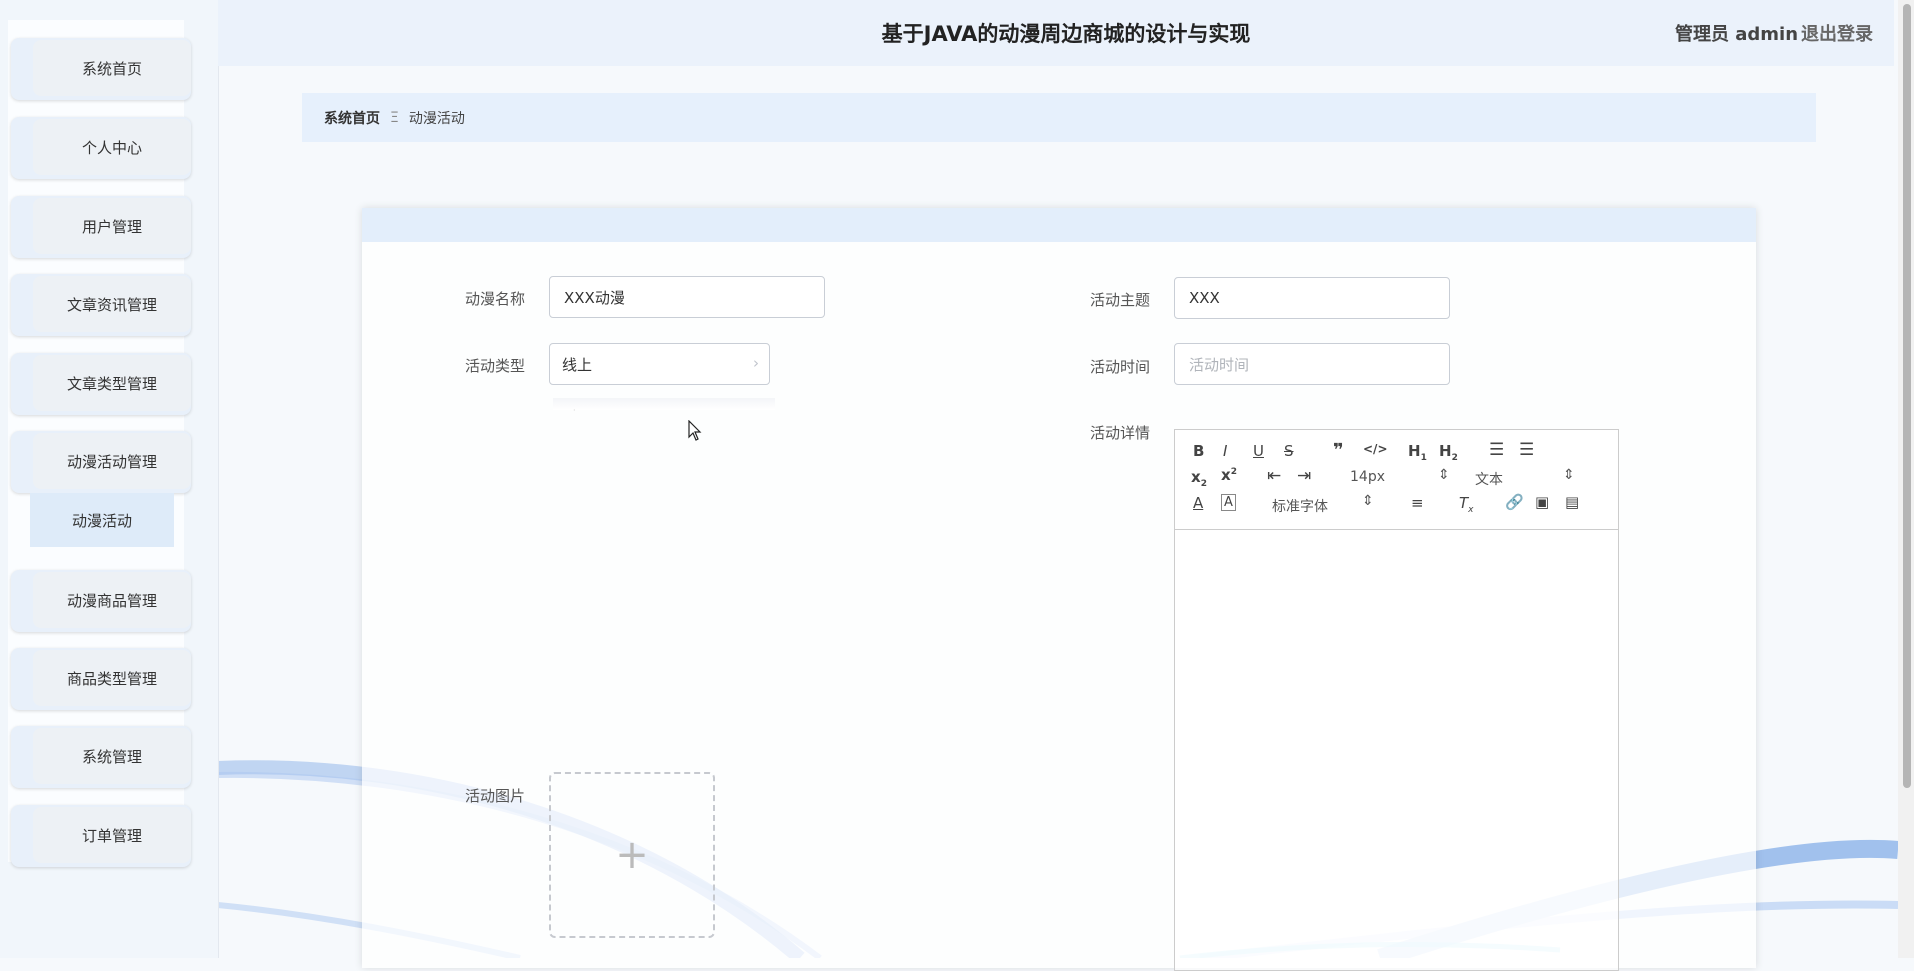  What do you see at coordinates (1542, 502) in the screenshot?
I see `image-icon: ▣` at bounding box center [1542, 502].